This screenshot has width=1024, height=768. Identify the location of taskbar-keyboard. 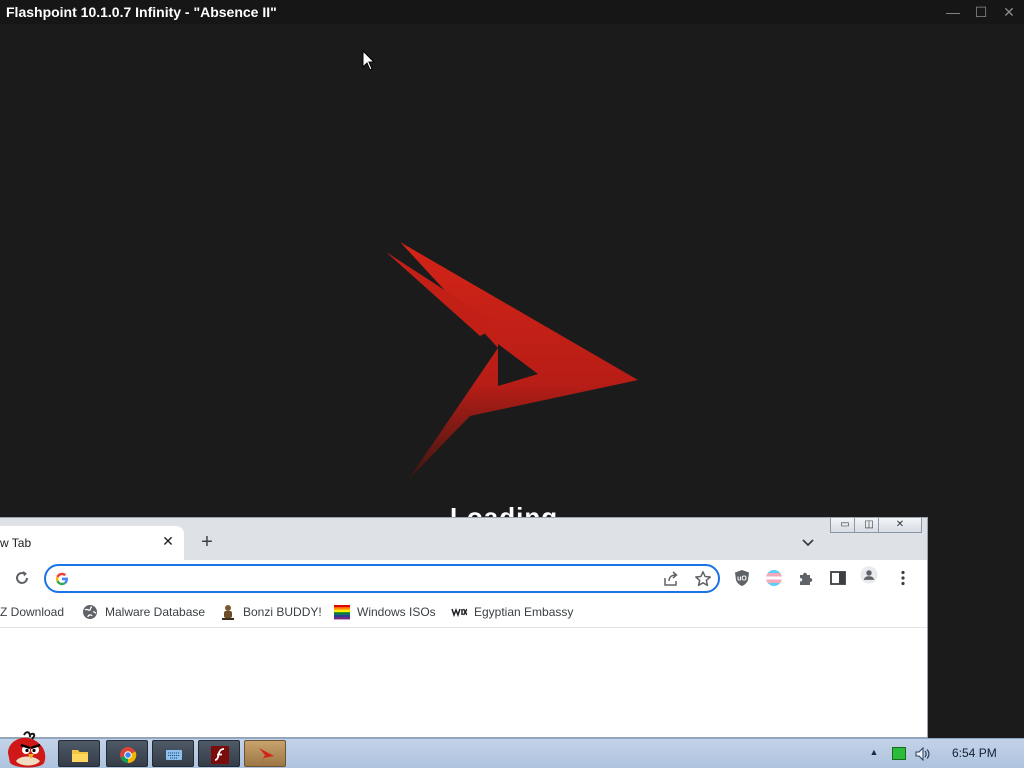
(173, 753).